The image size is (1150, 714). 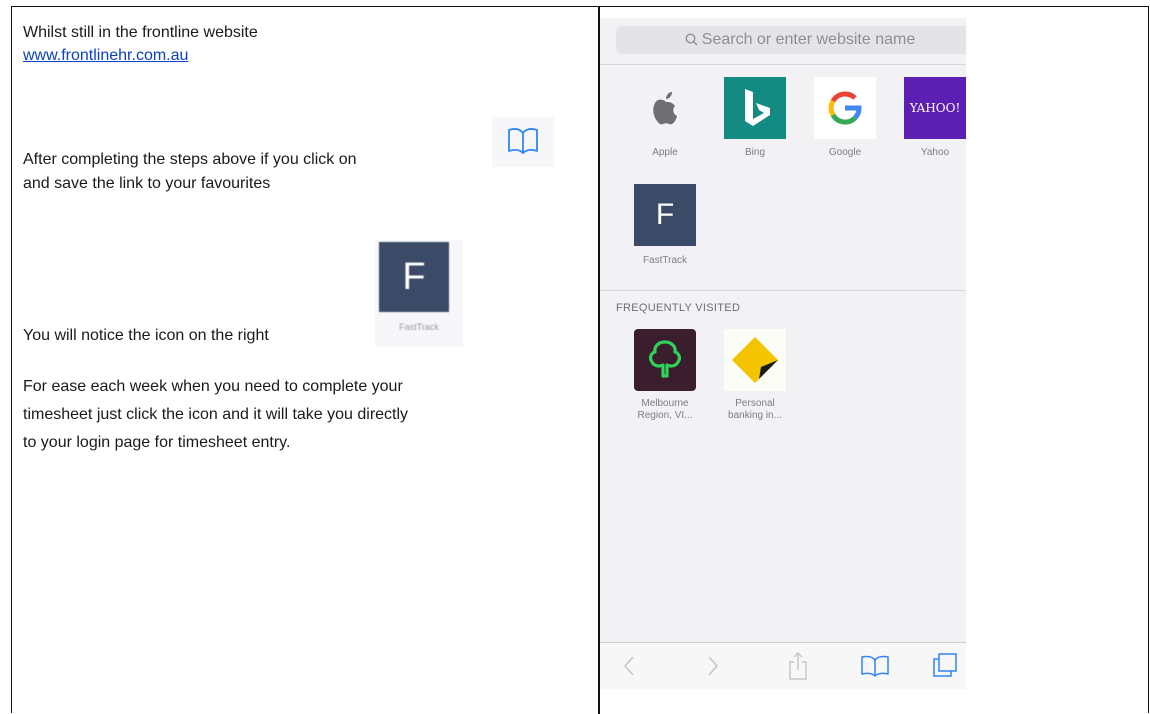 I want to click on google-icon, so click(x=845, y=108).